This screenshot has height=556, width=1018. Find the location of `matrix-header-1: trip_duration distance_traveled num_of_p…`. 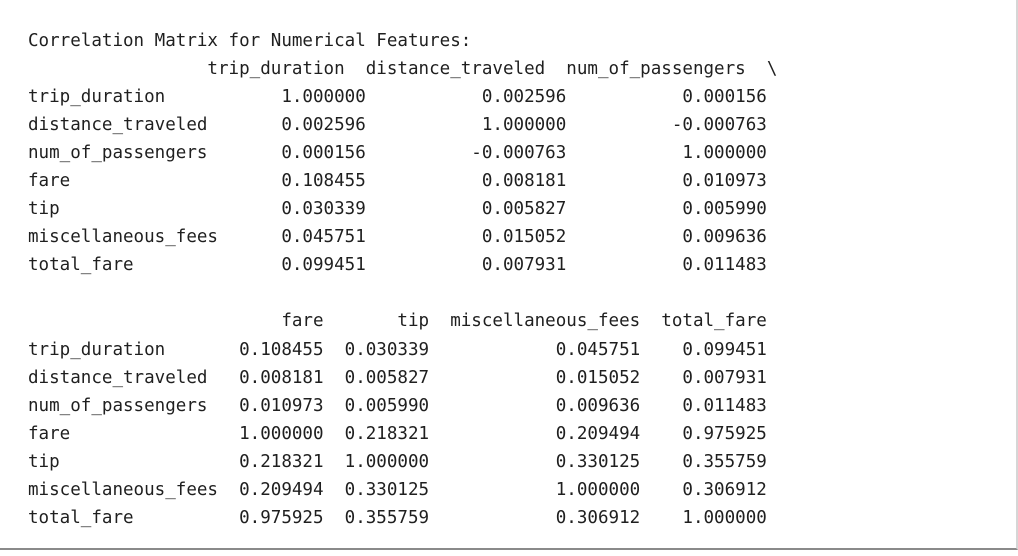

matrix-header-1: trip_duration distance_traveled num_of_p… is located at coordinates (403, 69).